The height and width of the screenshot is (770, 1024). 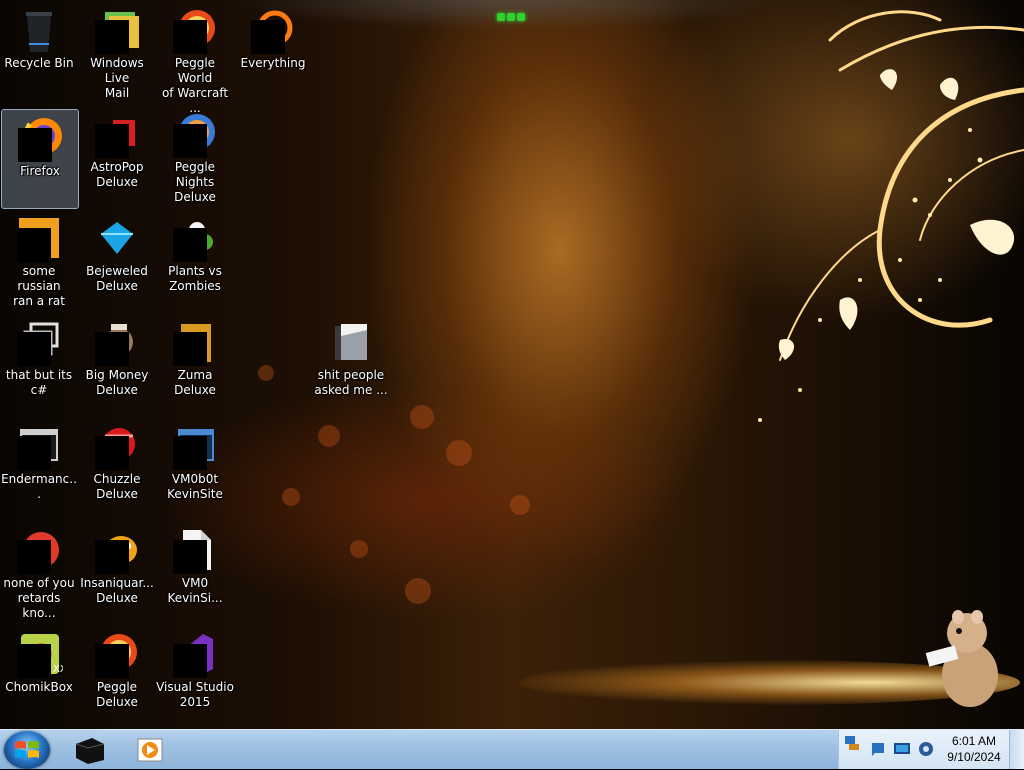 I want to click on bejeweled-icon, so click(x=117, y=238).